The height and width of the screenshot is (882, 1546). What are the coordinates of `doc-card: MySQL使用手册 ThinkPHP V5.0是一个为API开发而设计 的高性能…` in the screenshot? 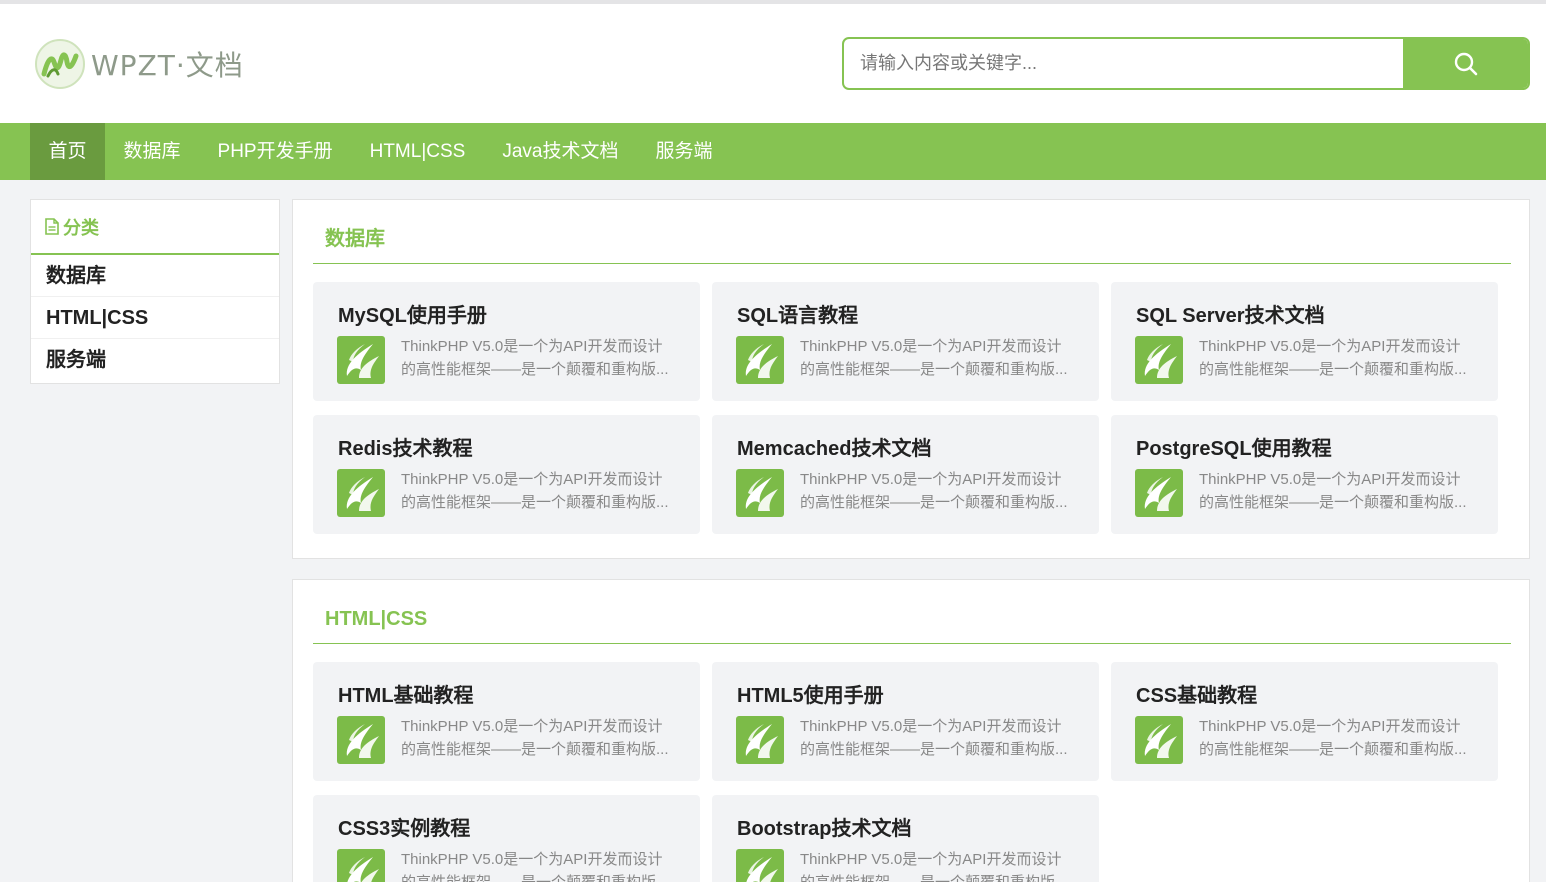 It's located at (506, 341).